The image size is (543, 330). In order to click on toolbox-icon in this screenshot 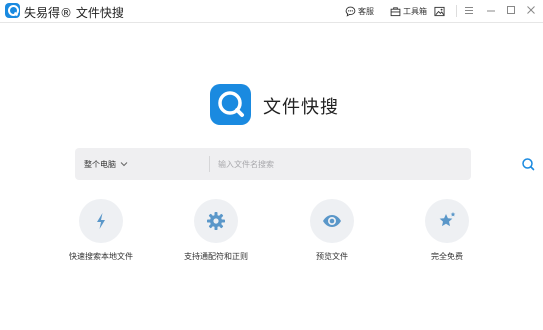, I will do `click(395, 12)`.